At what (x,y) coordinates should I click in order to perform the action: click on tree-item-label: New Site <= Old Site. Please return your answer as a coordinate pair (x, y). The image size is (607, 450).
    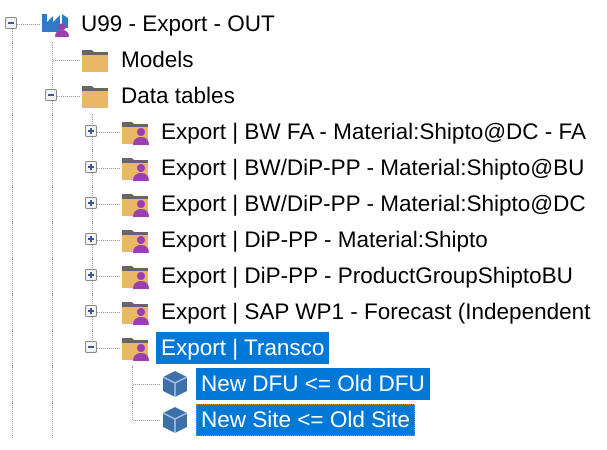
    Looking at the image, I should click on (305, 420).